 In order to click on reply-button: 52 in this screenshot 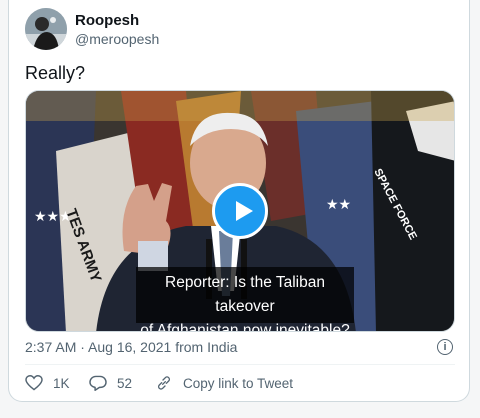, I will do `click(110, 383)`.